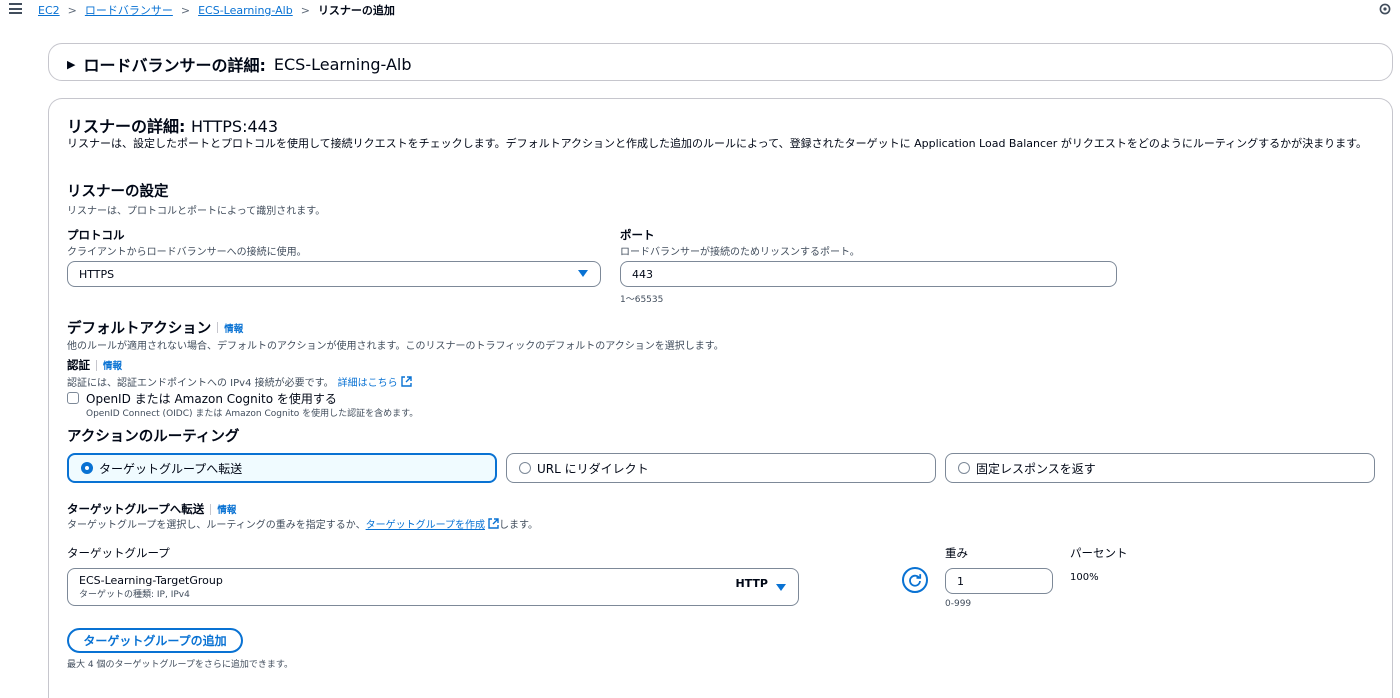 This screenshot has width=1400, height=698. What do you see at coordinates (958, 604) in the screenshot?
I see `weight-hint: 0-999` at bounding box center [958, 604].